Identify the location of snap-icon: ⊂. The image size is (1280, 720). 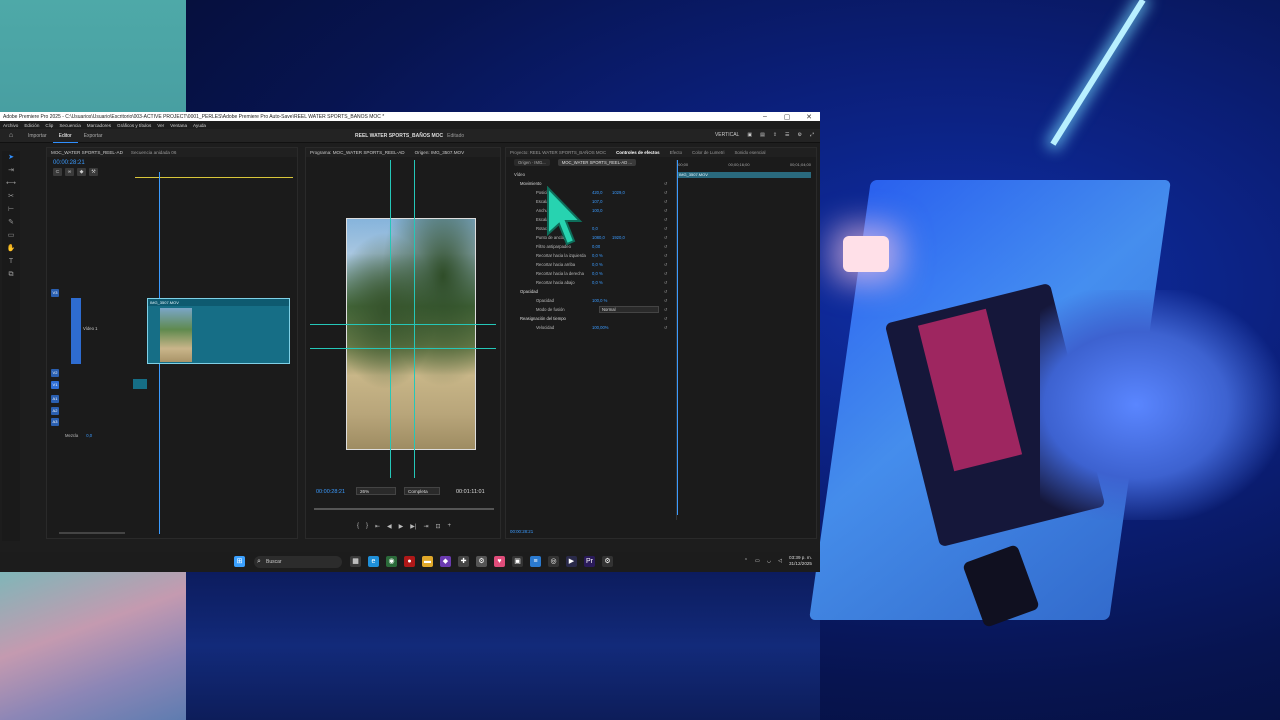
(57, 172).